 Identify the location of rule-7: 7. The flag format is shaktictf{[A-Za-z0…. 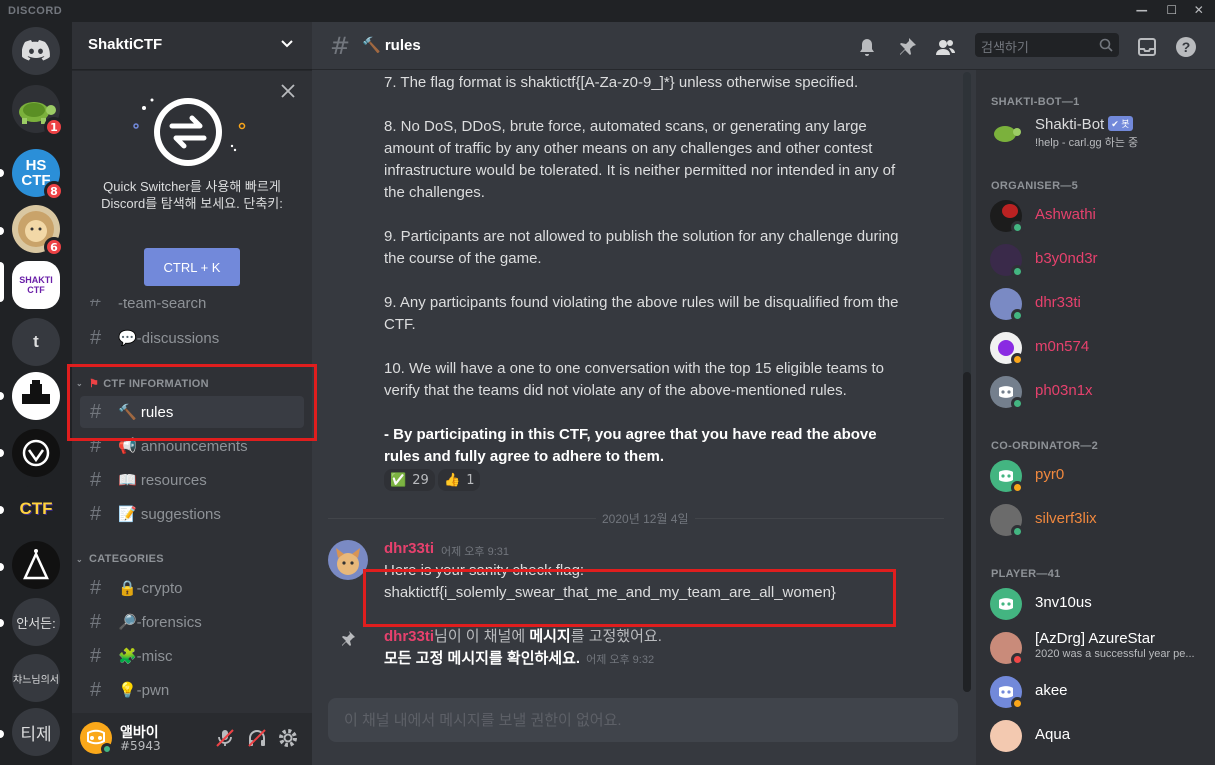
(621, 82).